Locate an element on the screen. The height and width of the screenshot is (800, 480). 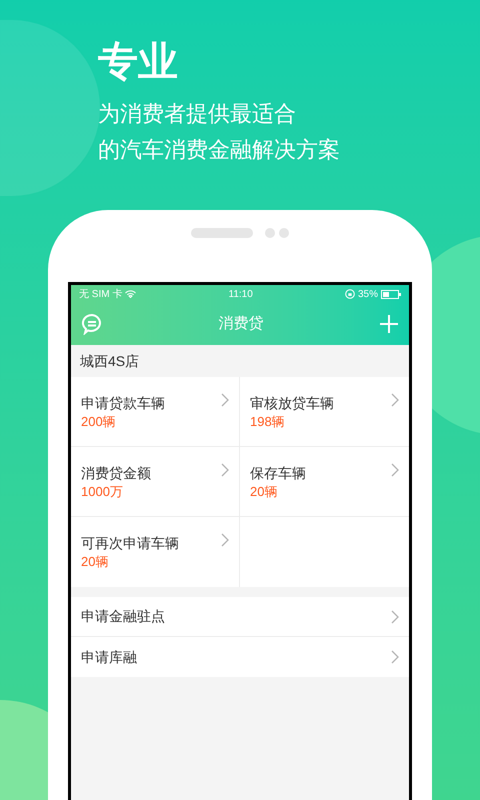
speaker-grille is located at coordinates (222, 233).